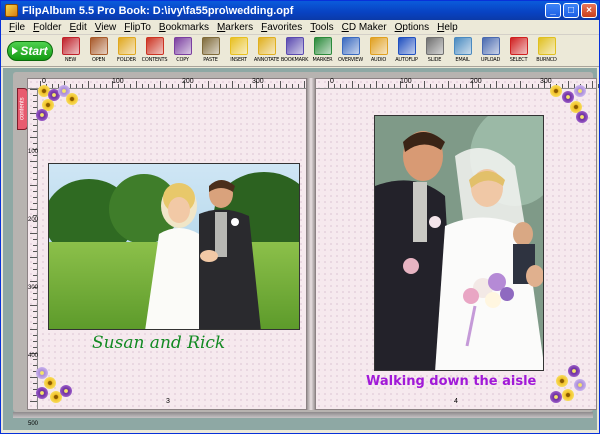 This screenshot has height=434, width=600. Describe the element at coordinates (126, 45) in the screenshot. I see `folder-icon` at that location.